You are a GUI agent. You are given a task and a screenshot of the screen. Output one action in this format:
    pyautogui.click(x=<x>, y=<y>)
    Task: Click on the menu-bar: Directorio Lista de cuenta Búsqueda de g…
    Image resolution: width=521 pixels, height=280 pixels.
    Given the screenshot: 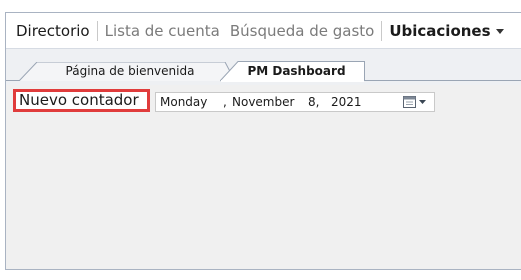 What is the action you would take?
    pyautogui.click(x=263, y=31)
    